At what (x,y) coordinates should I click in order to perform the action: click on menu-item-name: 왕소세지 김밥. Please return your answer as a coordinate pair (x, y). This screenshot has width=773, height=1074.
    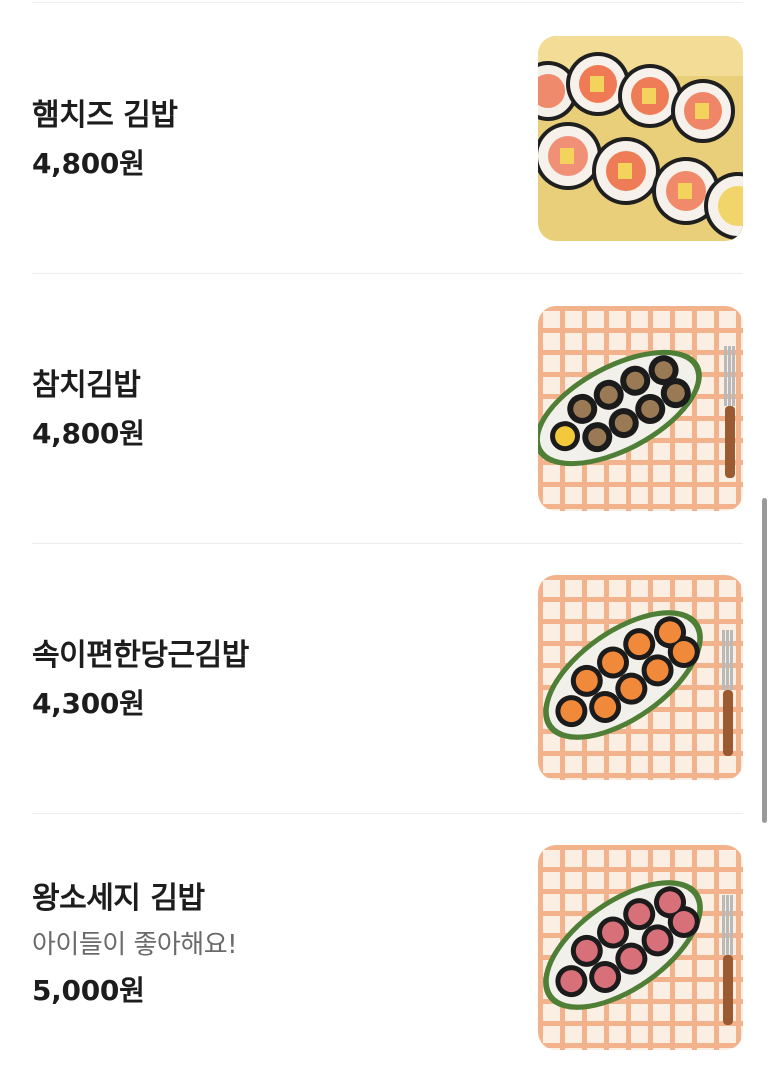
    Looking at the image, I should click on (118, 898).